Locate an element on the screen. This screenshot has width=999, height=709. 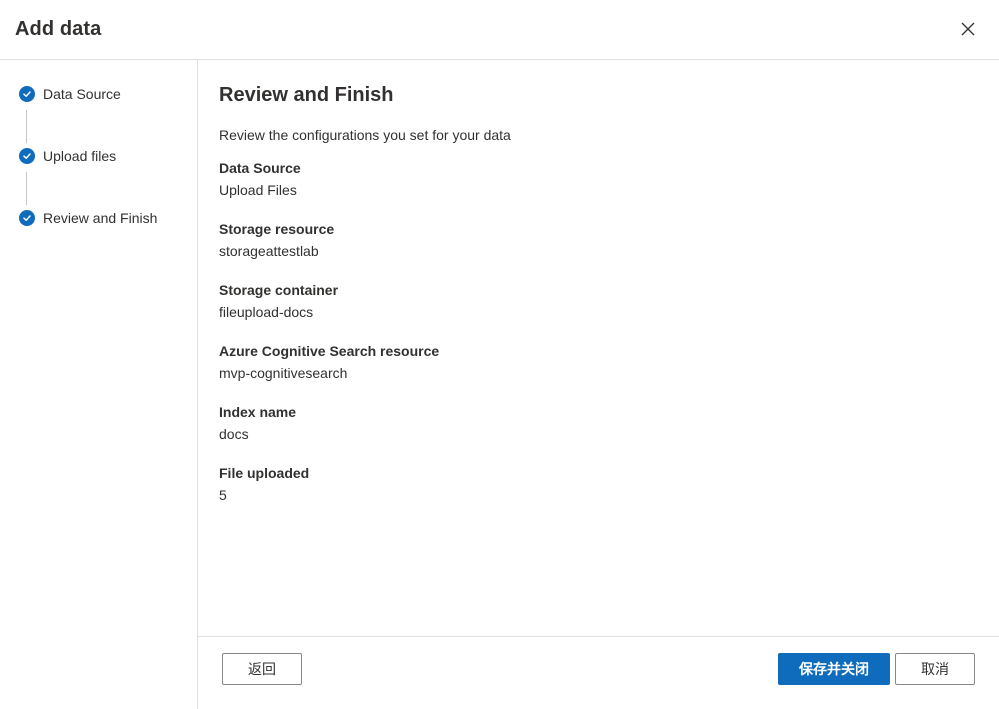
field-value: mvp-cognitivesearch is located at coordinates (283, 373).